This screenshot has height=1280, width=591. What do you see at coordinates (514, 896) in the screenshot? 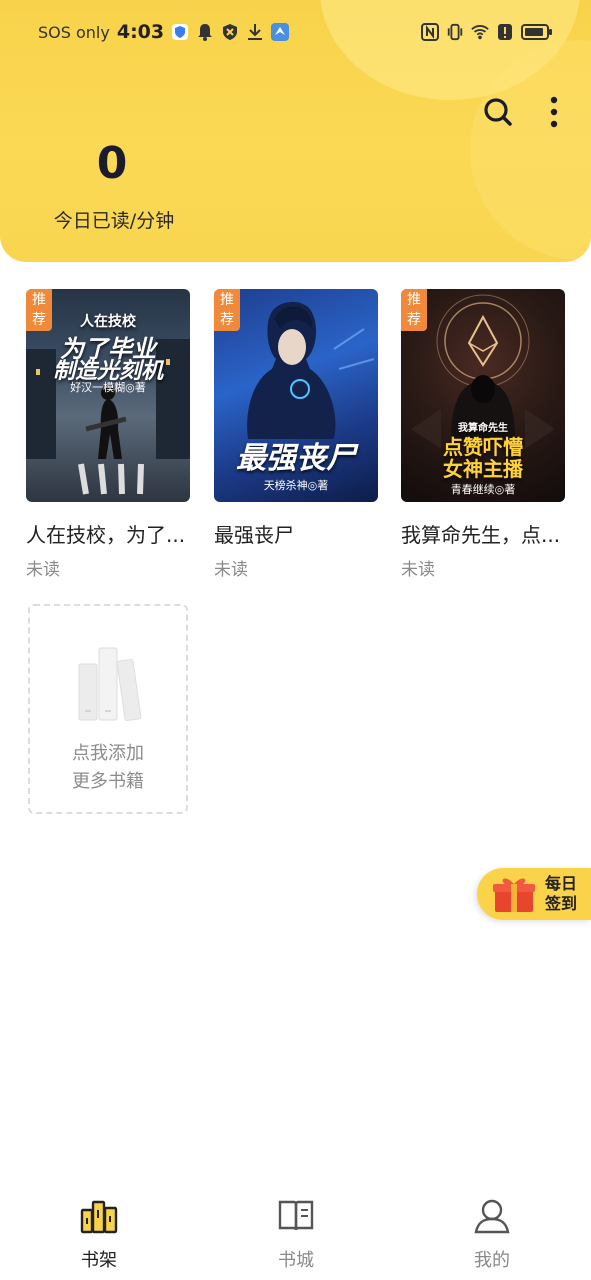
I see `gift-icon` at bounding box center [514, 896].